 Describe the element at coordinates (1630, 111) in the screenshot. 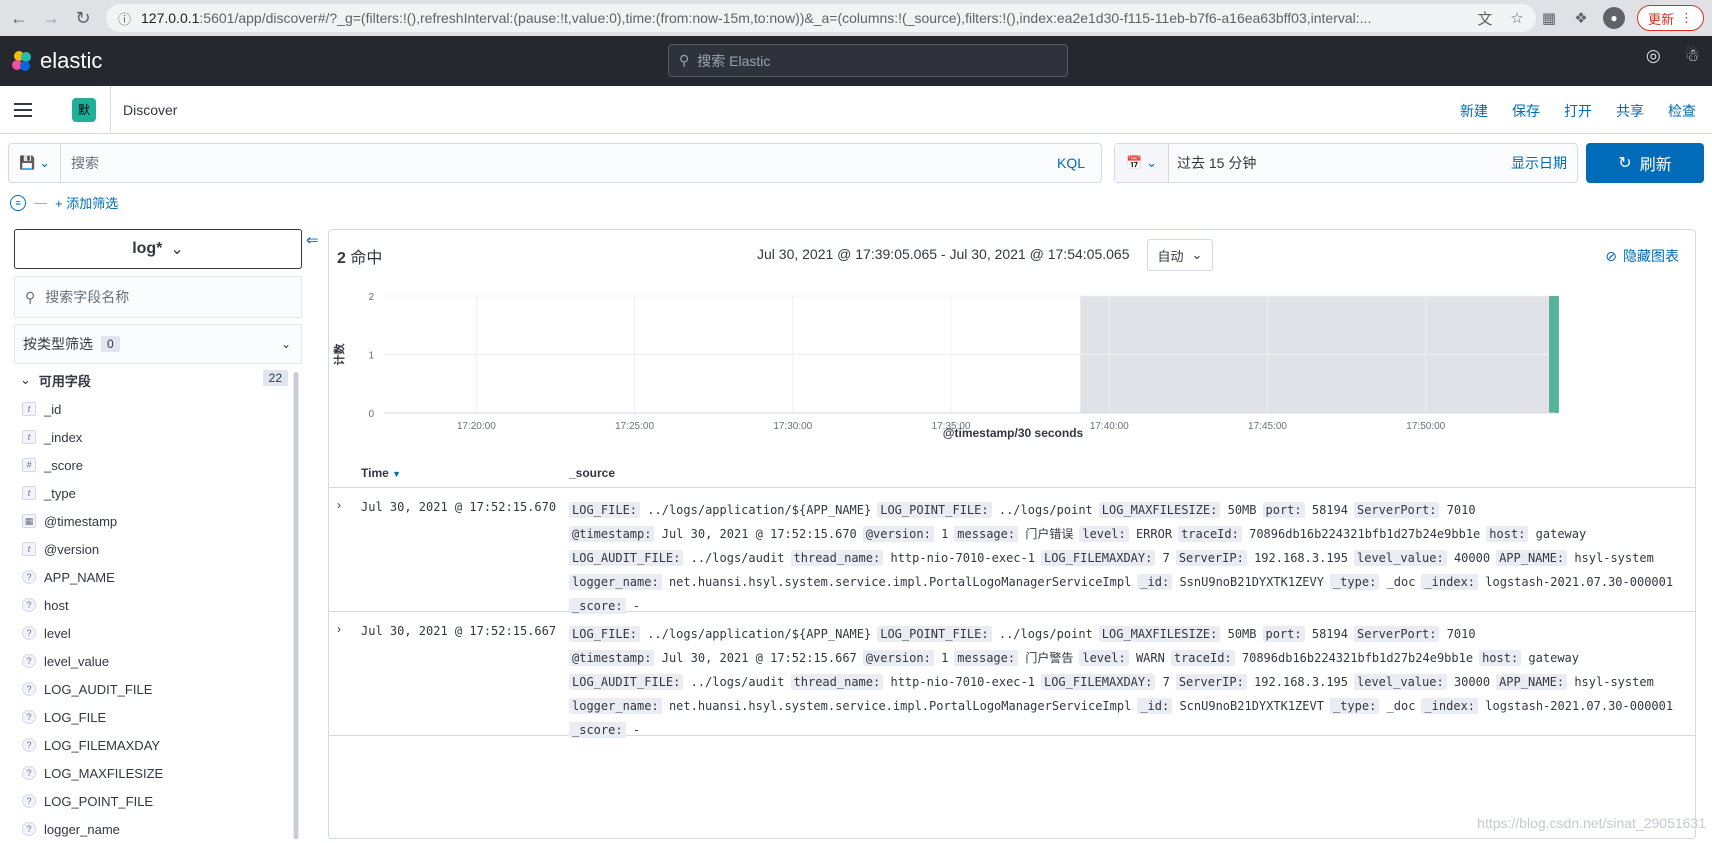

I see `share-button: 共享` at that location.